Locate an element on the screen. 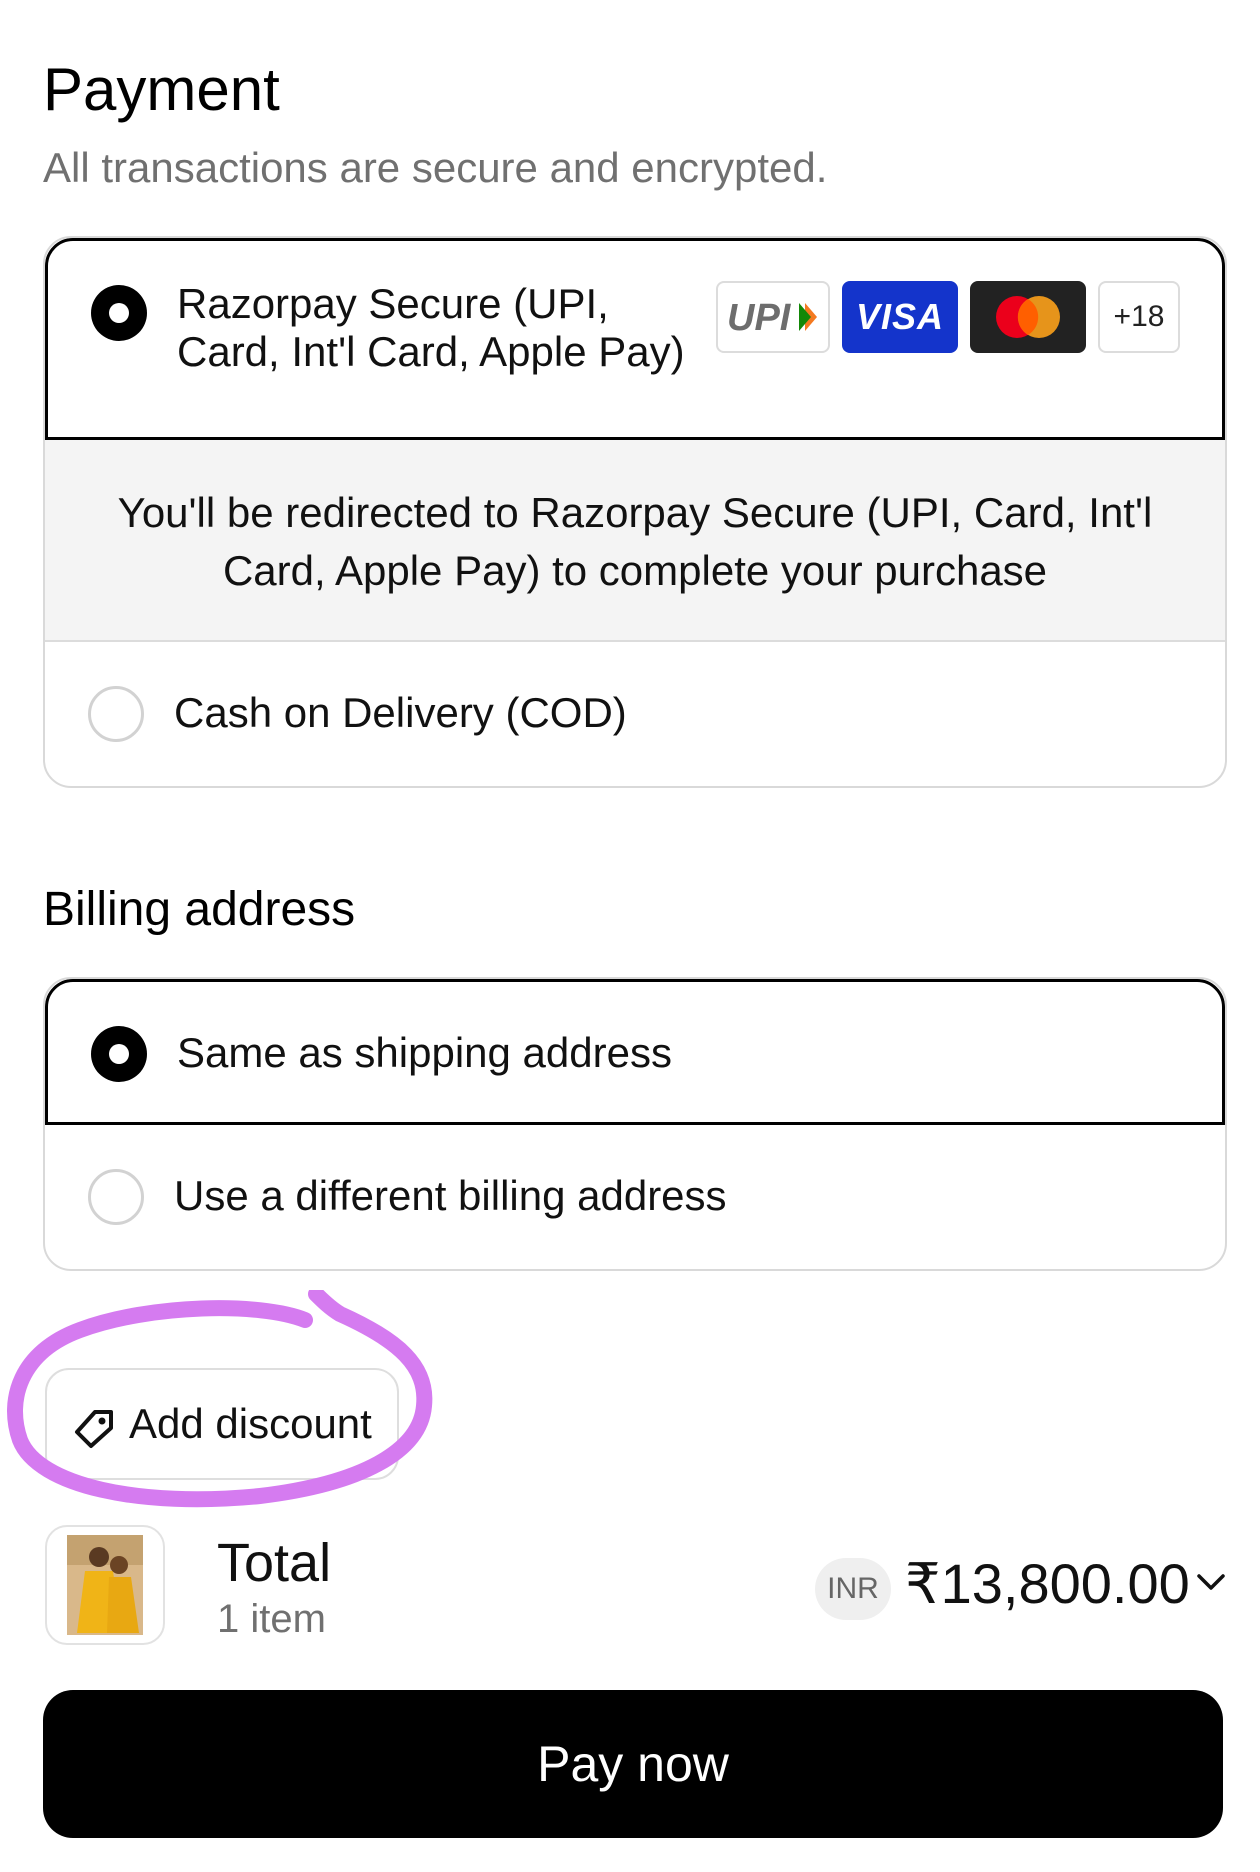 Image resolution: width=1260 pixels, height=1872 pixels. add-discount-button: Add discount is located at coordinates (222, 1424).